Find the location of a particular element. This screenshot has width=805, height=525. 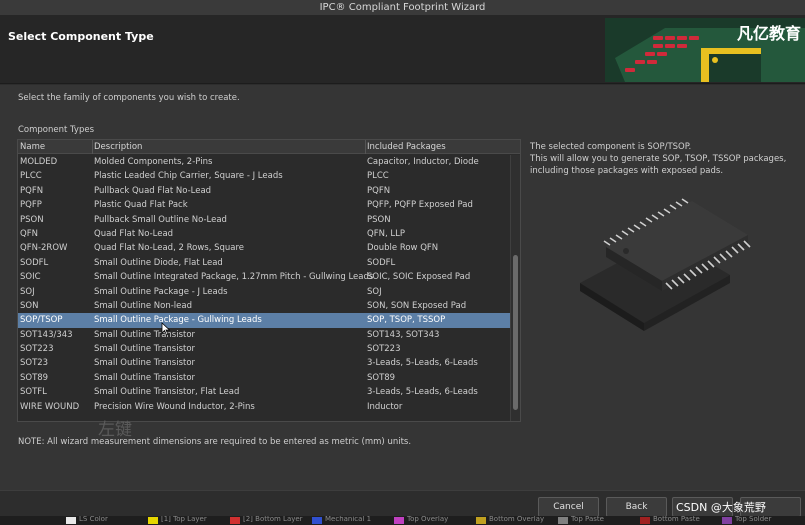

csdn-watermark: CSDN @大象荒野 is located at coordinates (721, 507).